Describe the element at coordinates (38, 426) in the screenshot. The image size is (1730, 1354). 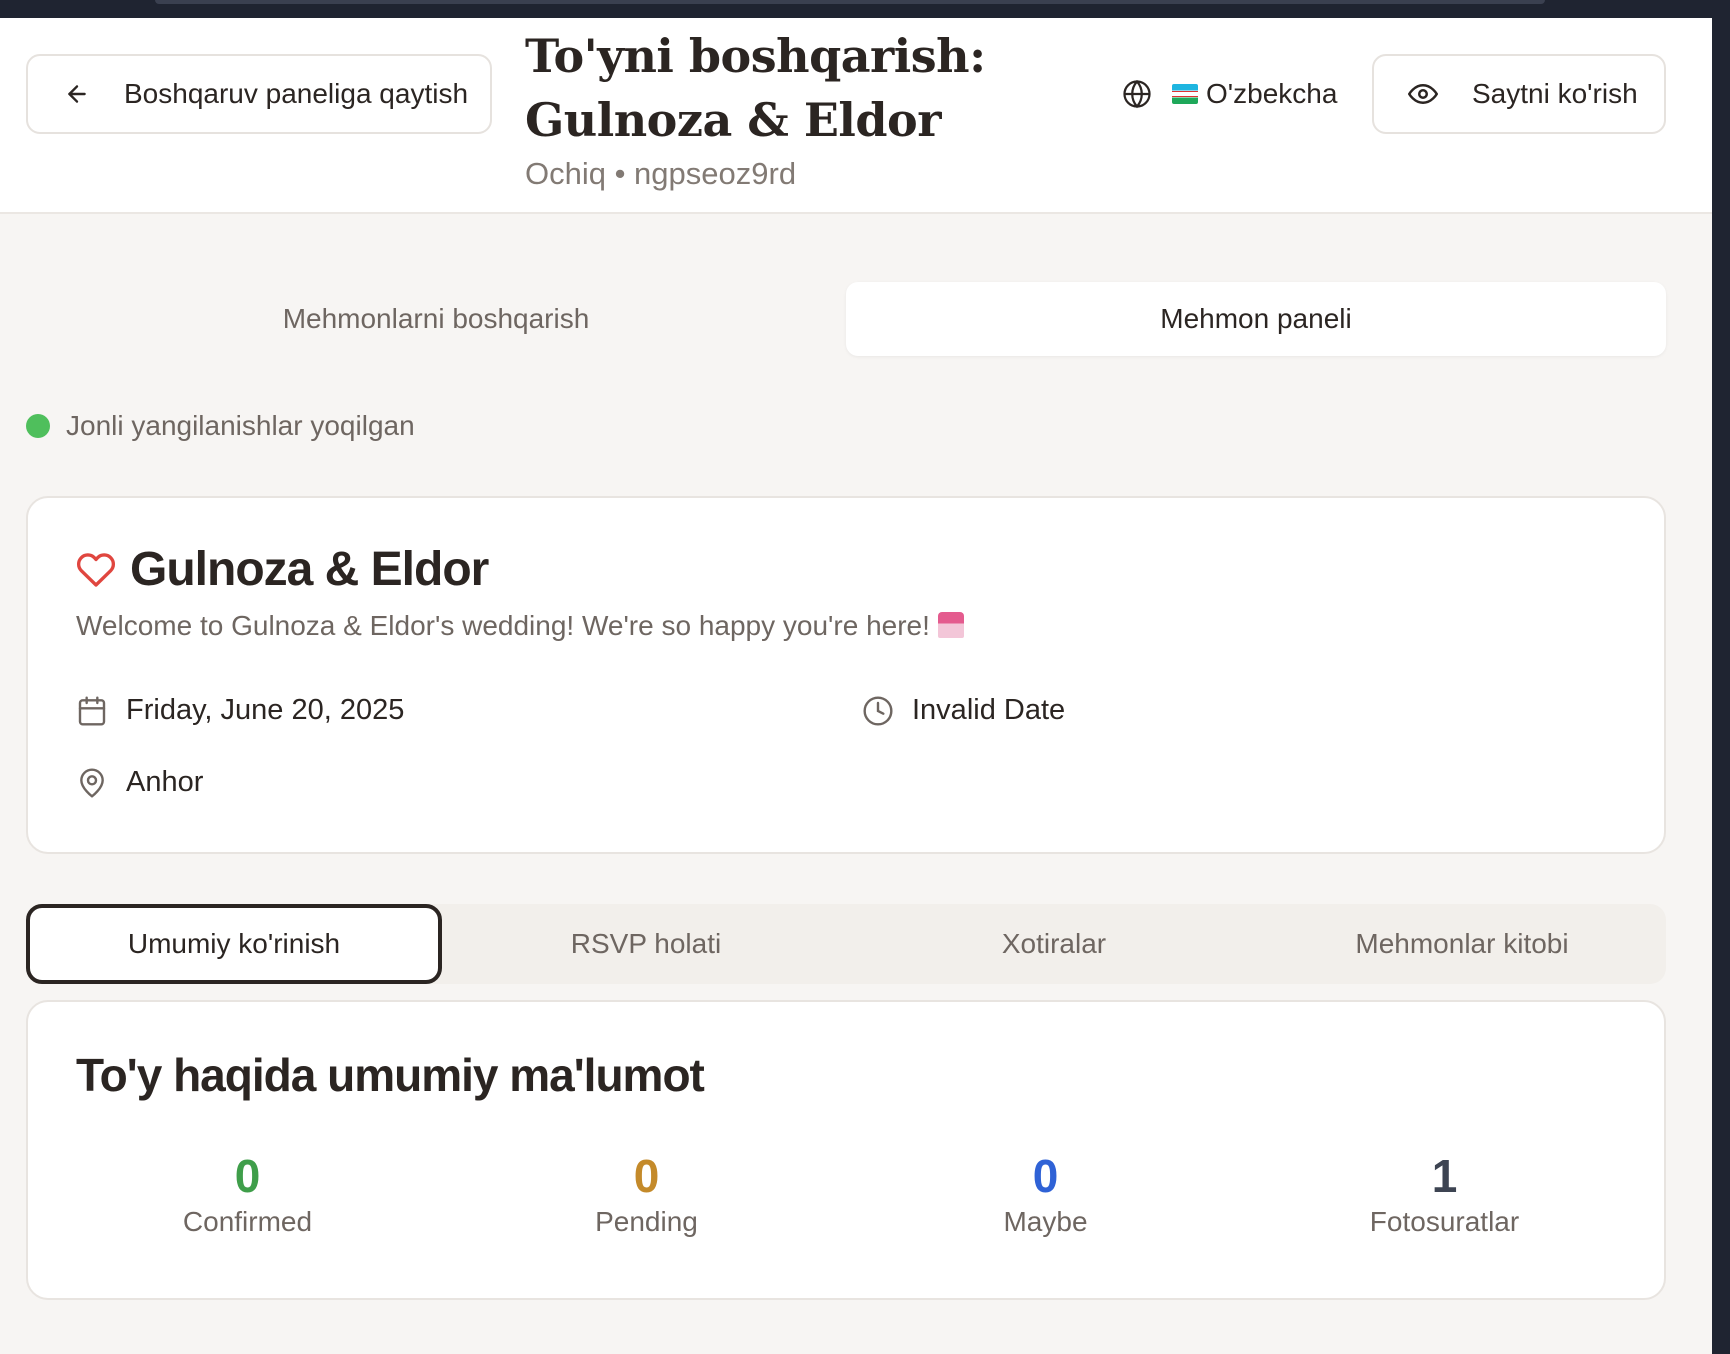
I see `live-status-dot` at that location.